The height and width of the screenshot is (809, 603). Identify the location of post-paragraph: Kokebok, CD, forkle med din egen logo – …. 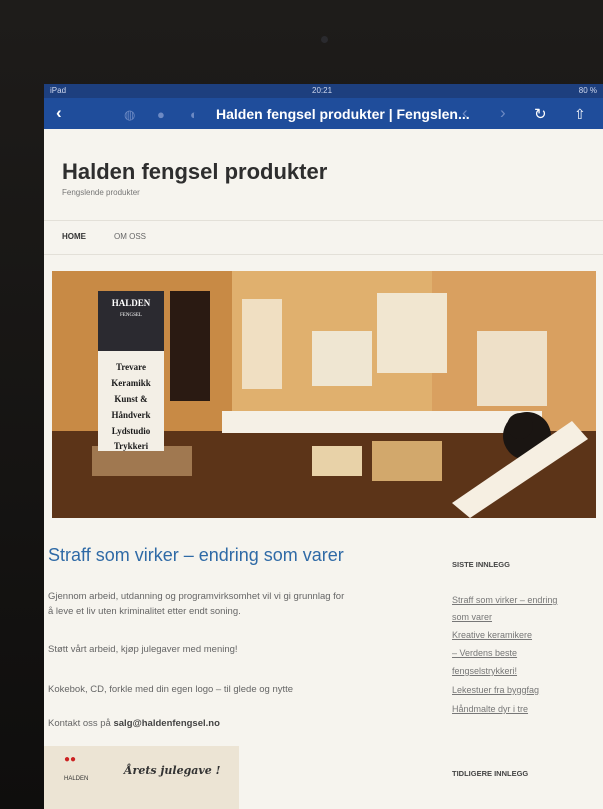
(171, 689).